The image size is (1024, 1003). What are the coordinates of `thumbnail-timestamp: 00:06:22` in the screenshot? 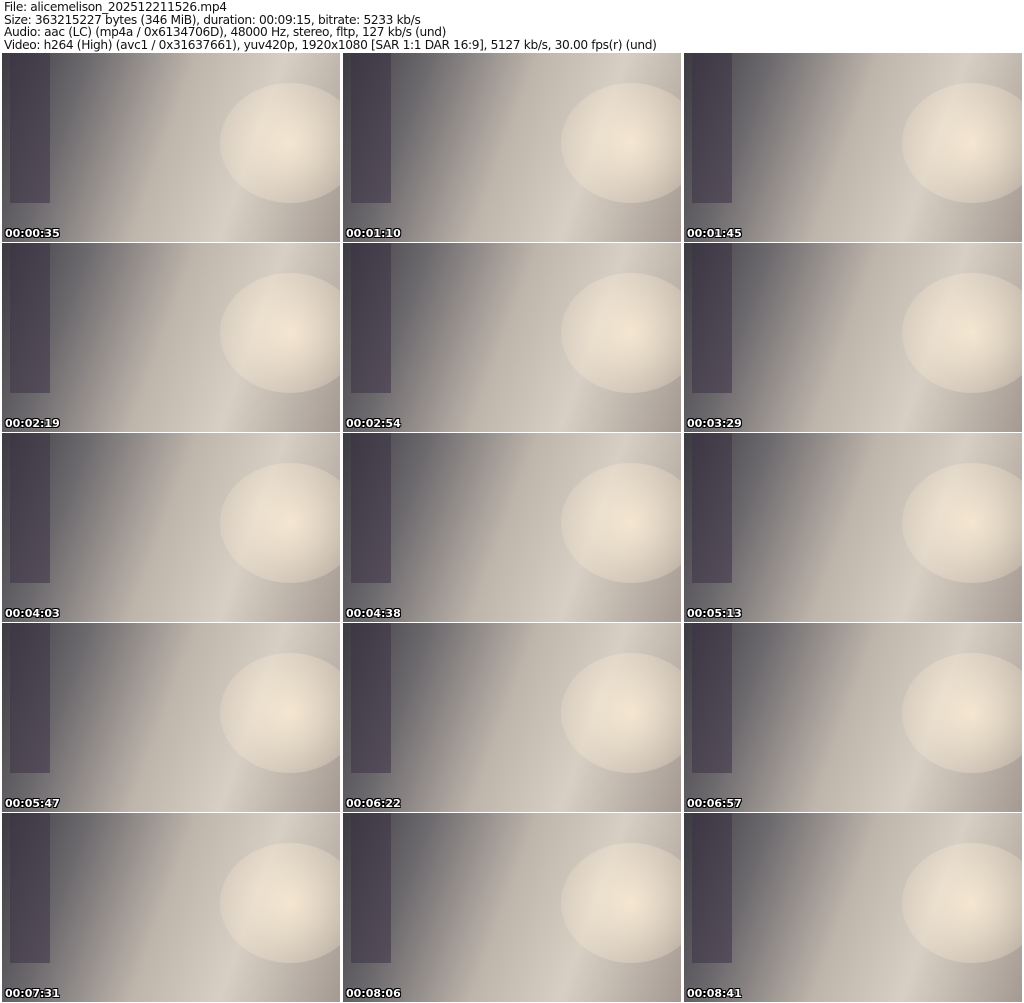 It's located at (373, 803).